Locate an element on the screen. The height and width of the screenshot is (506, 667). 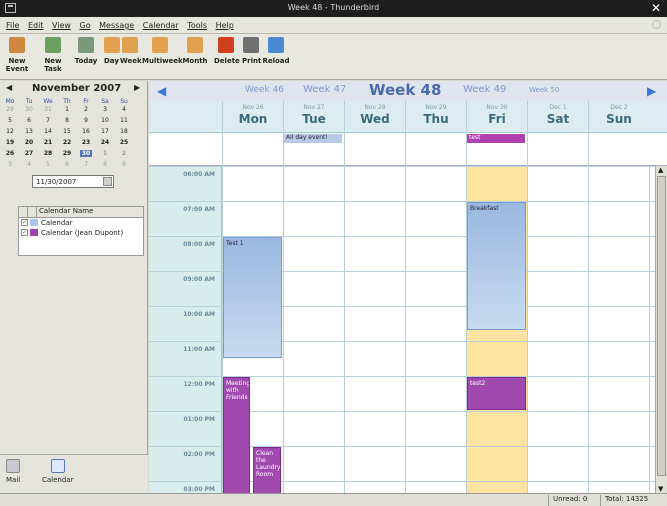
menu-edit: Edit is located at coordinates (36, 25).